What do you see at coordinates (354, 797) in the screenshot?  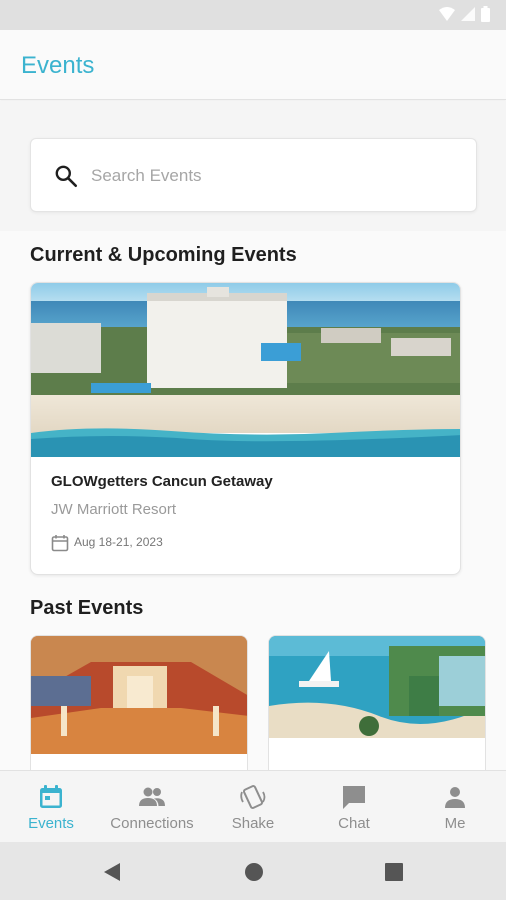 I see `chat-bubble-icon` at bounding box center [354, 797].